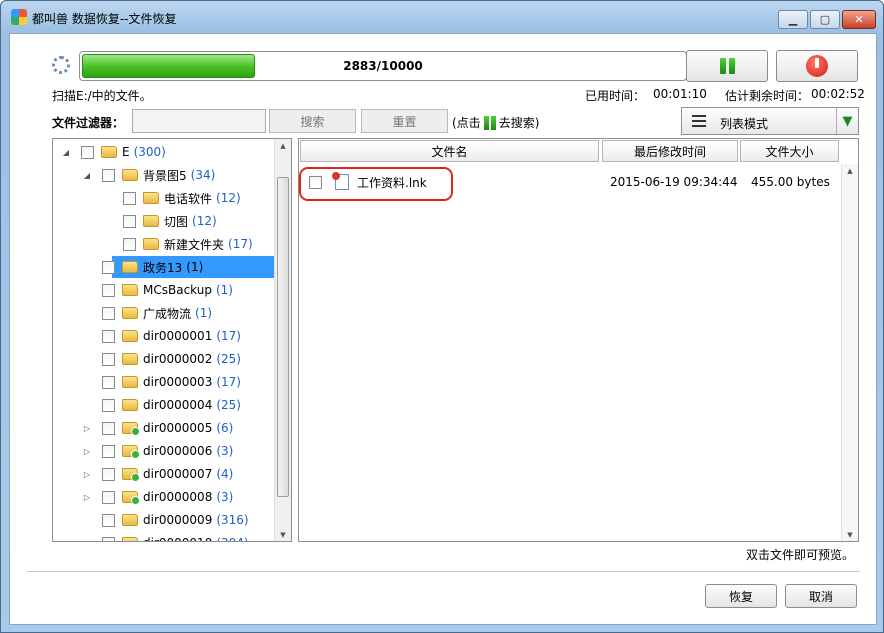  Describe the element at coordinates (204, 313) in the screenshot. I see `tree-node-count: (1)` at that location.